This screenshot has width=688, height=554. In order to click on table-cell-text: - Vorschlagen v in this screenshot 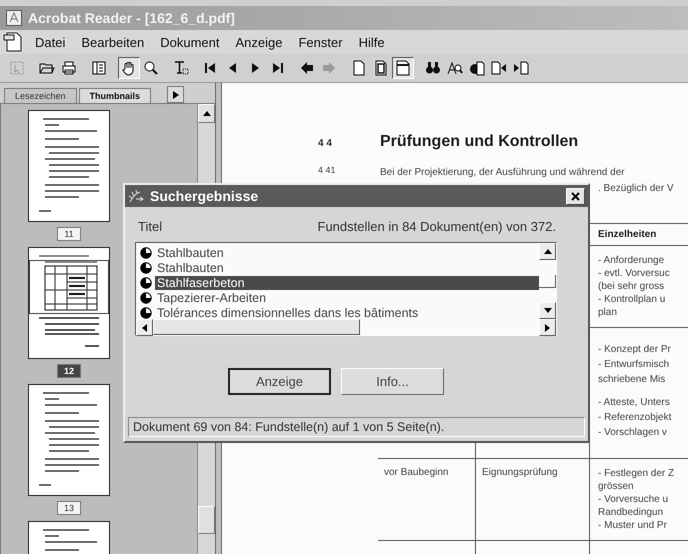, I will do `click(633, 433)`.